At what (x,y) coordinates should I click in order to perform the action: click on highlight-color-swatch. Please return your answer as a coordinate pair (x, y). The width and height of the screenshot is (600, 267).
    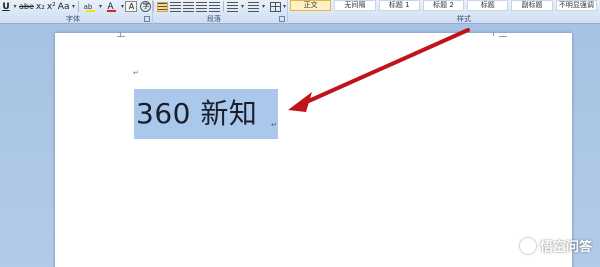
    Looking at the image, I should click on (91, 10).